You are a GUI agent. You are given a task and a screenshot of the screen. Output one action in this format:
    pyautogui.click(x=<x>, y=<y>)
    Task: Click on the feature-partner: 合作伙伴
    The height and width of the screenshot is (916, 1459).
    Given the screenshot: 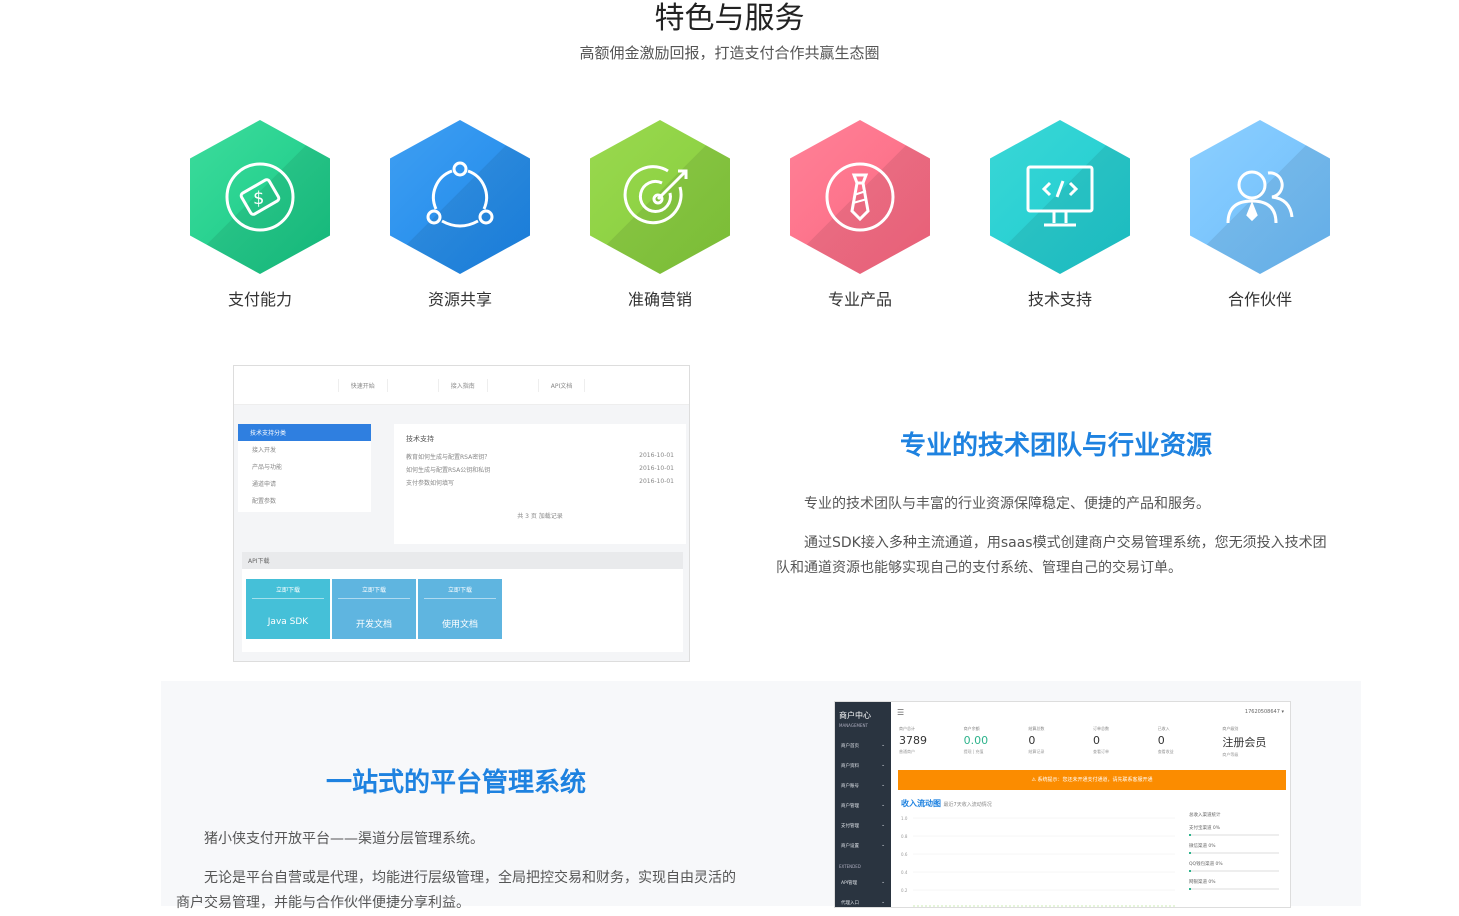 What is the action you would take?
    pyautogui.click(x=1260, y=215)
    